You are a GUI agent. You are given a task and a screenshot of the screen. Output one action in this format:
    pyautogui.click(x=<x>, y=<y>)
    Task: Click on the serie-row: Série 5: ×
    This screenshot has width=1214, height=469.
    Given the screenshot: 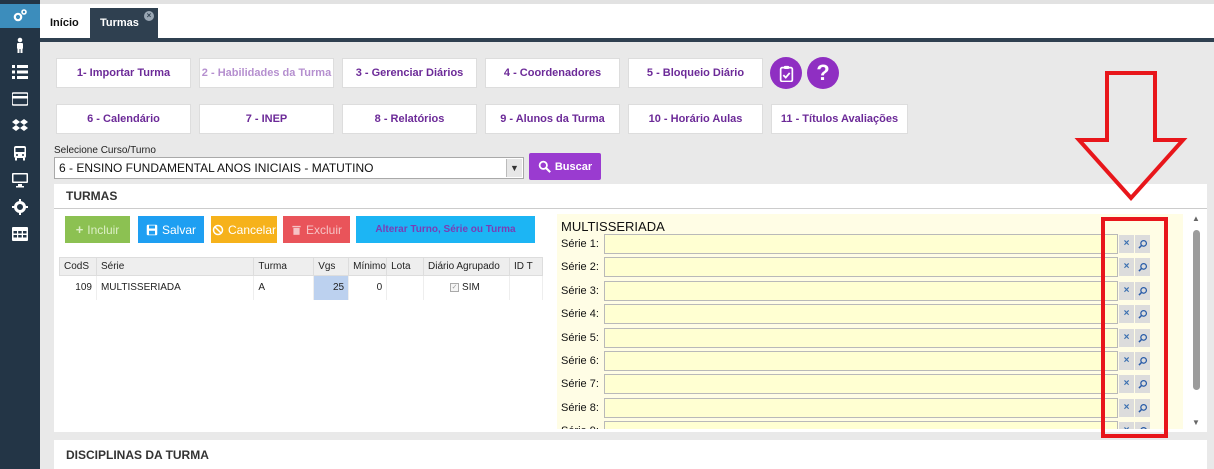 What is the action you would take?
    pyautogui.click(x=856, y=337)
    